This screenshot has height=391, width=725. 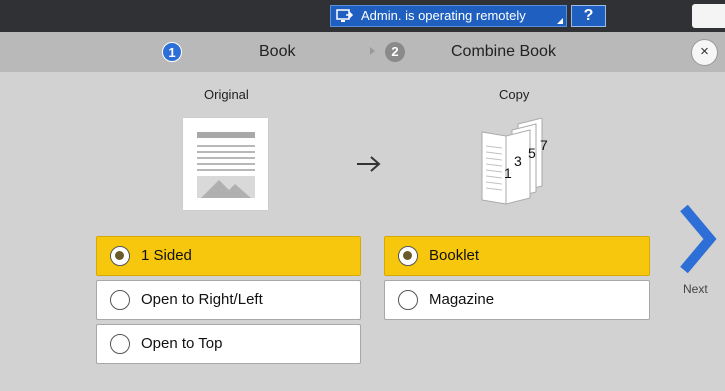 What do you see at coordinates (517, 300) in the screenshot?
I see `option-magazine: Magazine` at bounding box center [517, 300].